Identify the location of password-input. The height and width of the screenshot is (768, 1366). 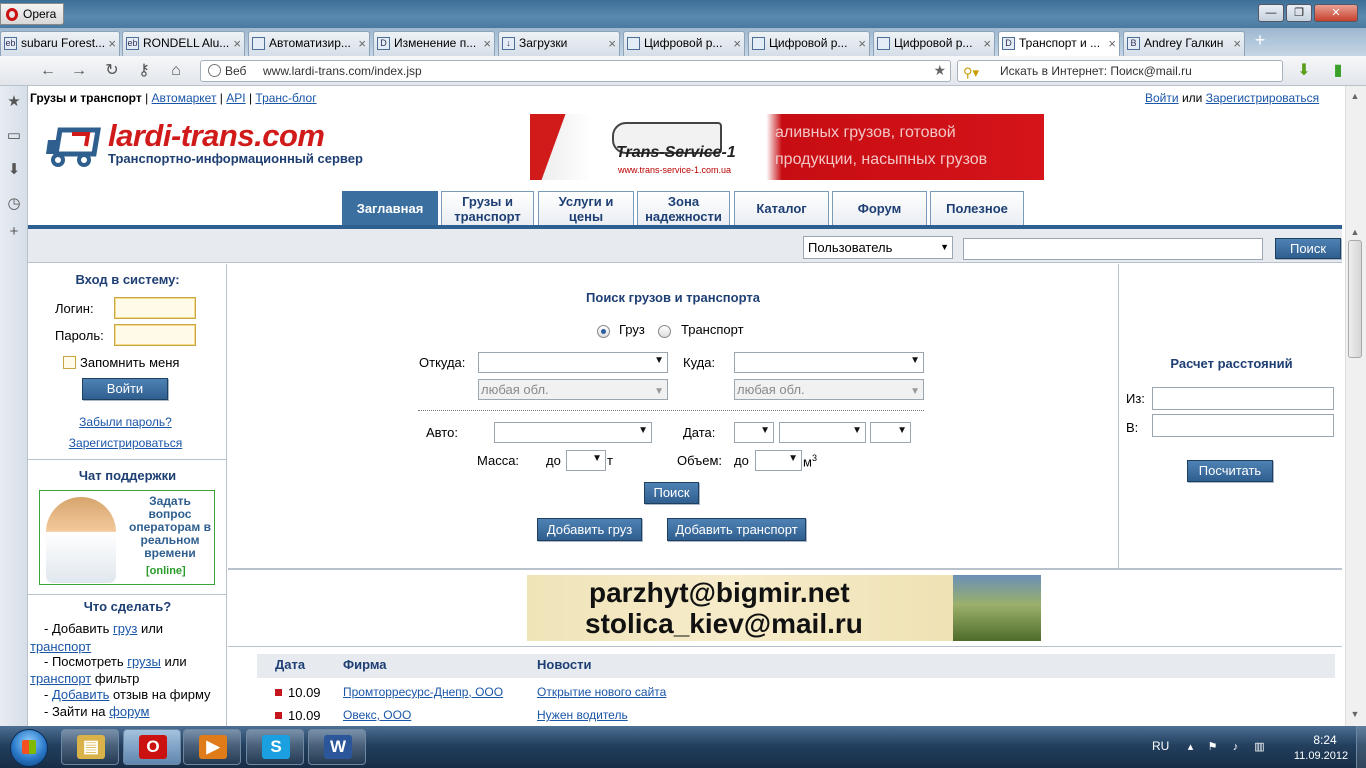
(155, 335).